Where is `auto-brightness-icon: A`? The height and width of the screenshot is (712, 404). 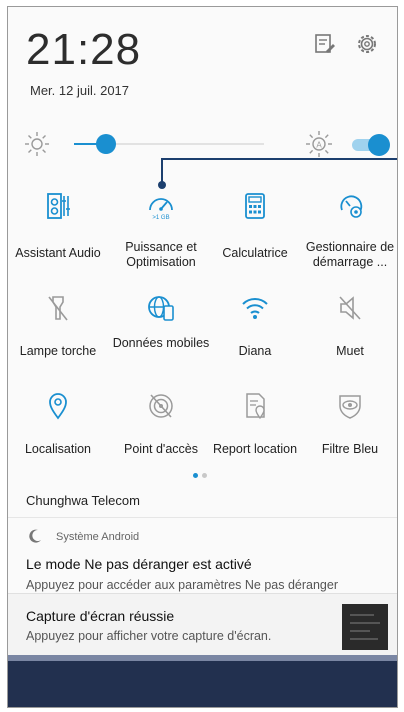 auto-brightness-icon: A is located at coordinates (319, 144).